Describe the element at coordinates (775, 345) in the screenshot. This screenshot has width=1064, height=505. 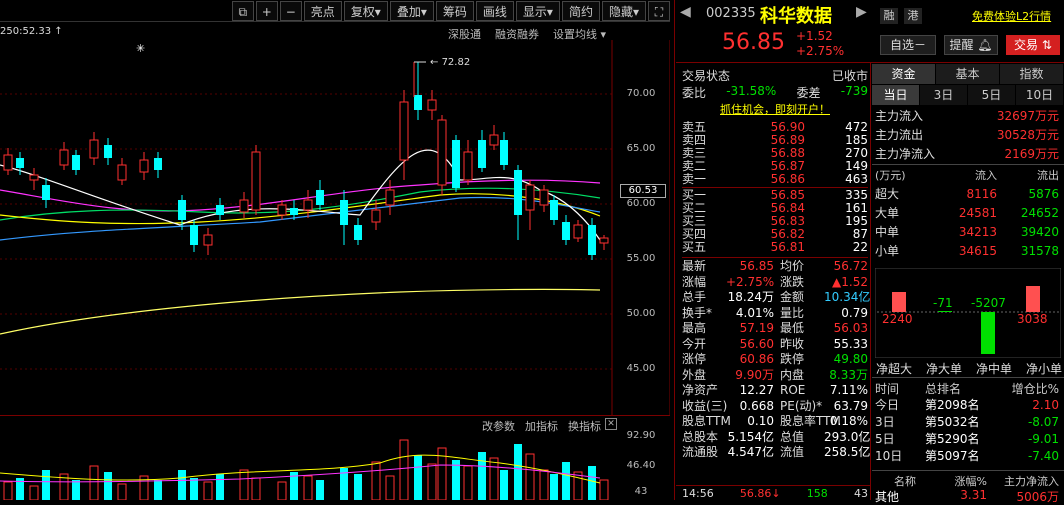
I see `stat-row: 今开 56.60 昨收 55.33` at that location.